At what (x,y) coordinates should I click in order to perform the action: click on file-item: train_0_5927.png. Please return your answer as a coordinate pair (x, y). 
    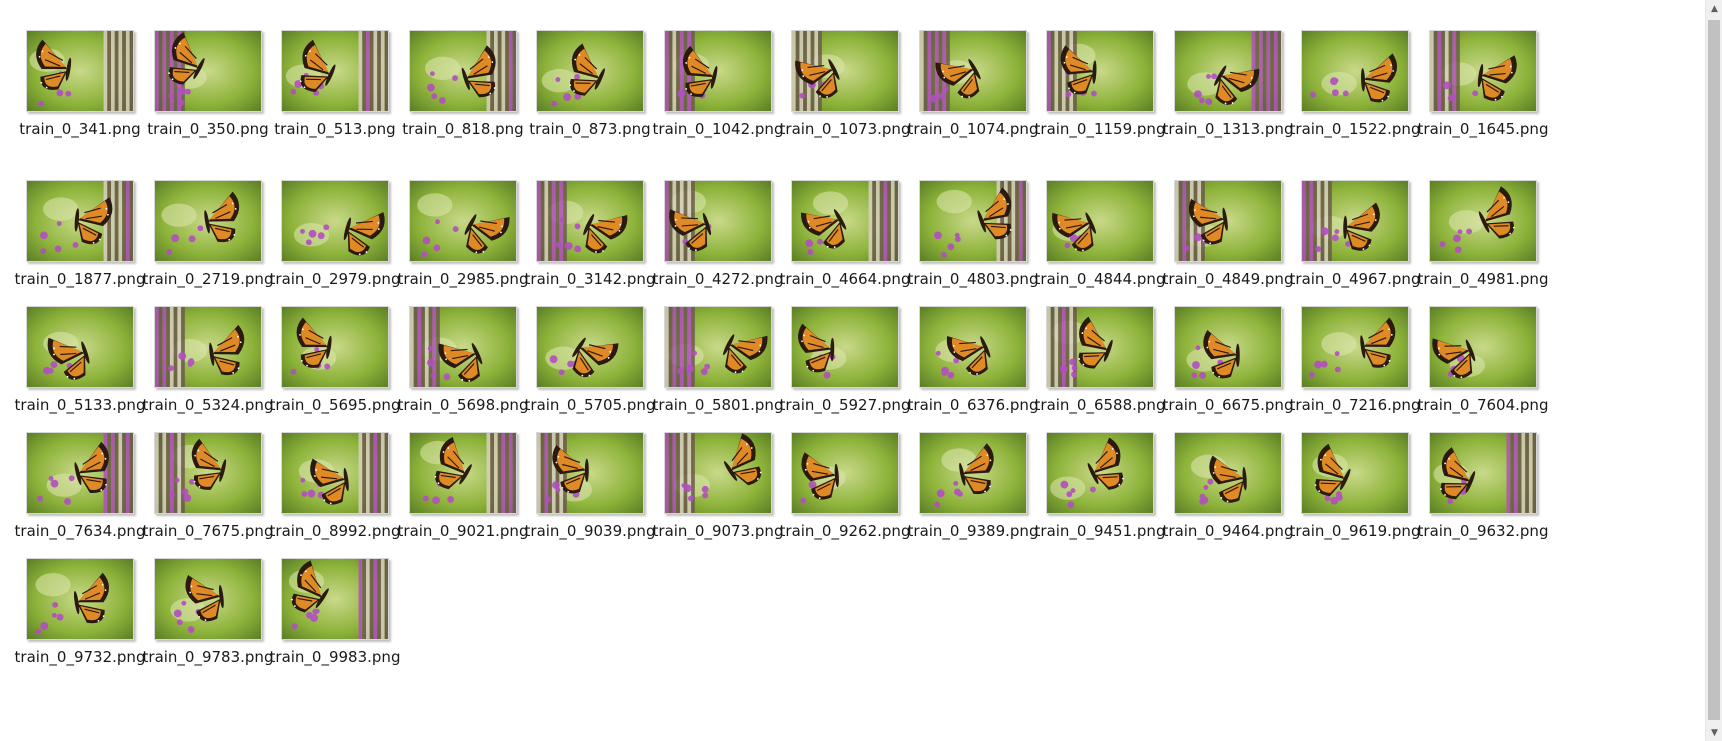
    Looking at the image, I should click on (844, 367).